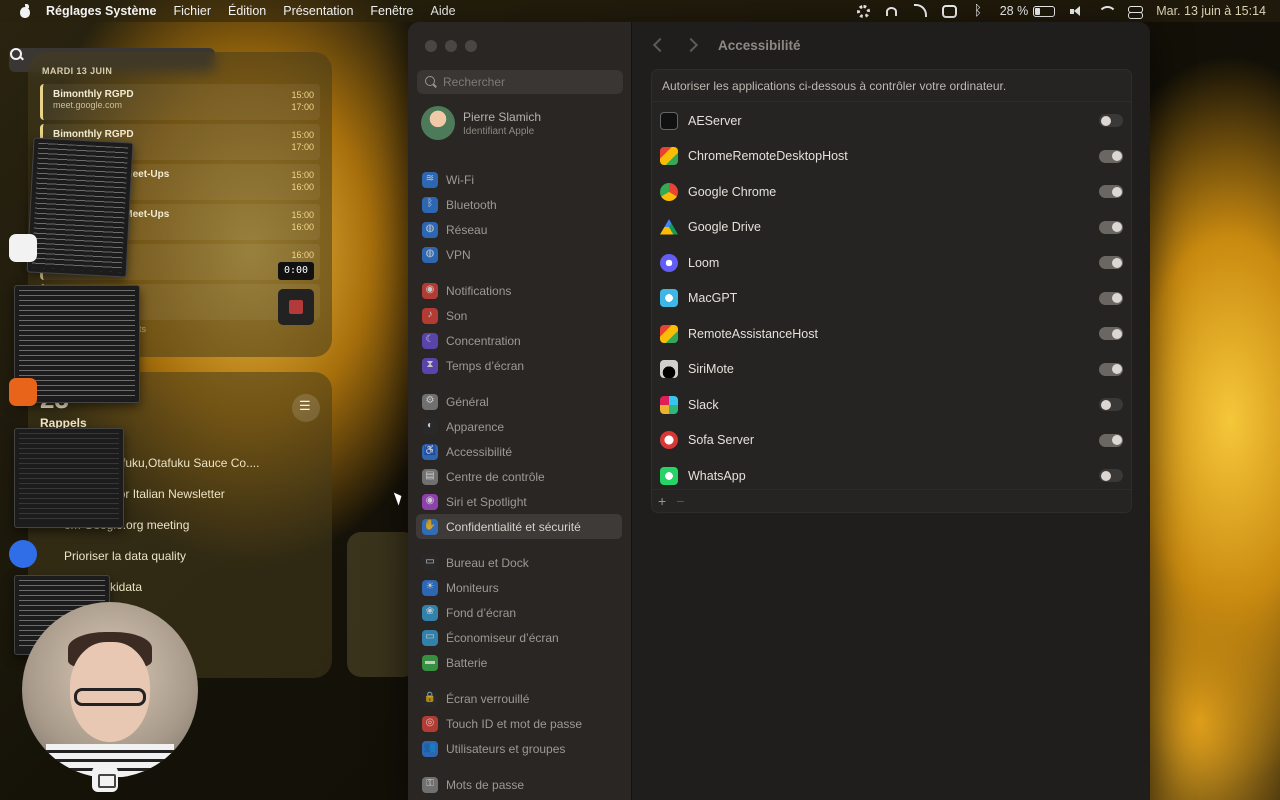 The image size is (1280, 800). I want to click on menu-view: Présentation, so click(318, 11).